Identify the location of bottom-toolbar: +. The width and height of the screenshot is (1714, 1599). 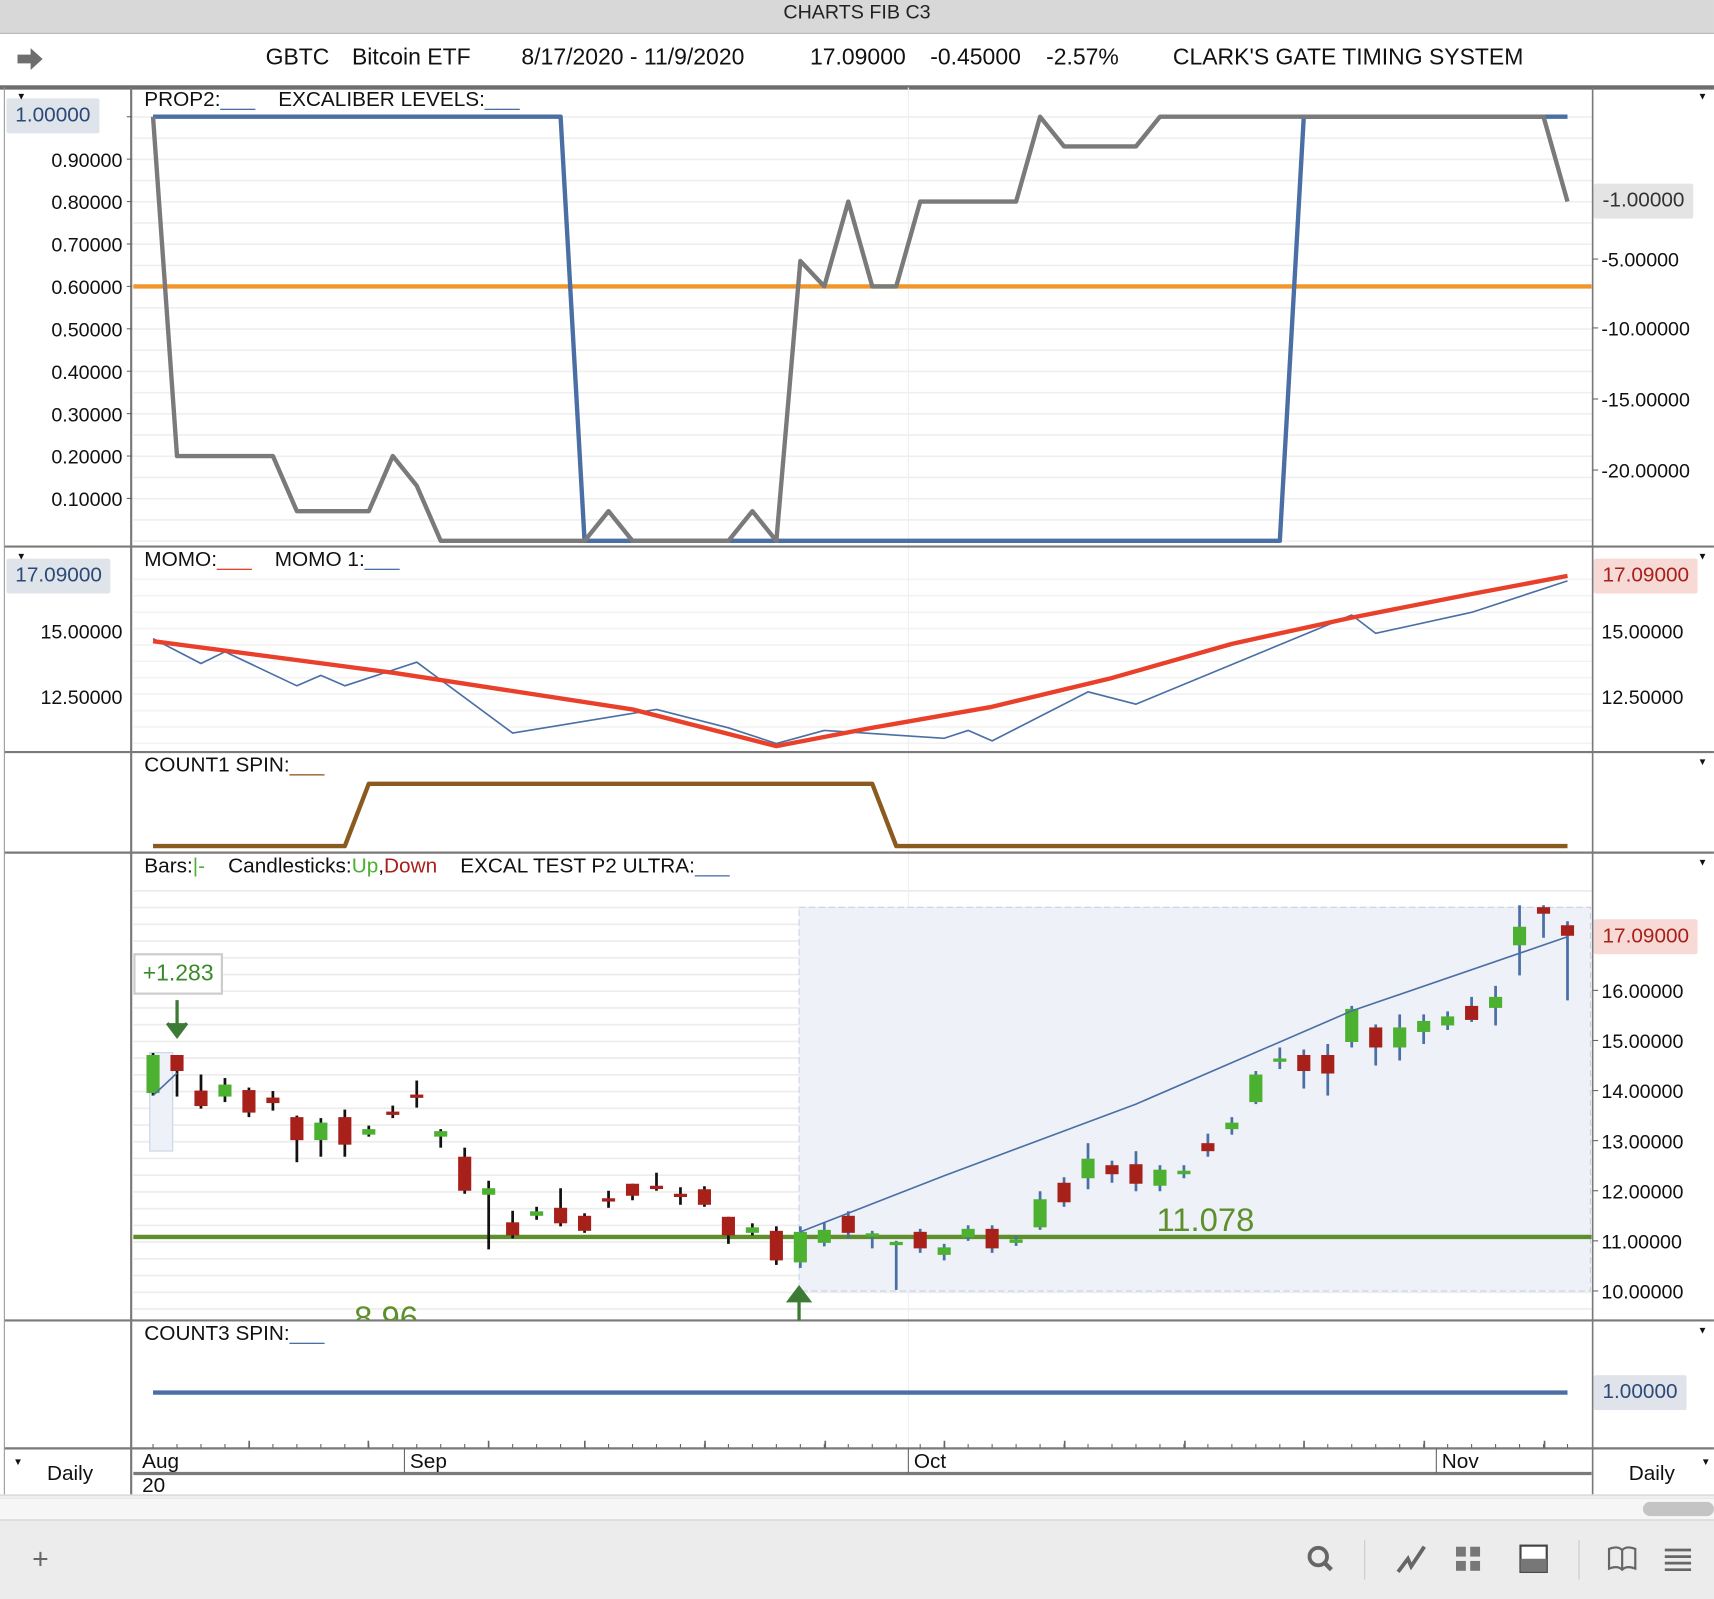
(857, 1559).